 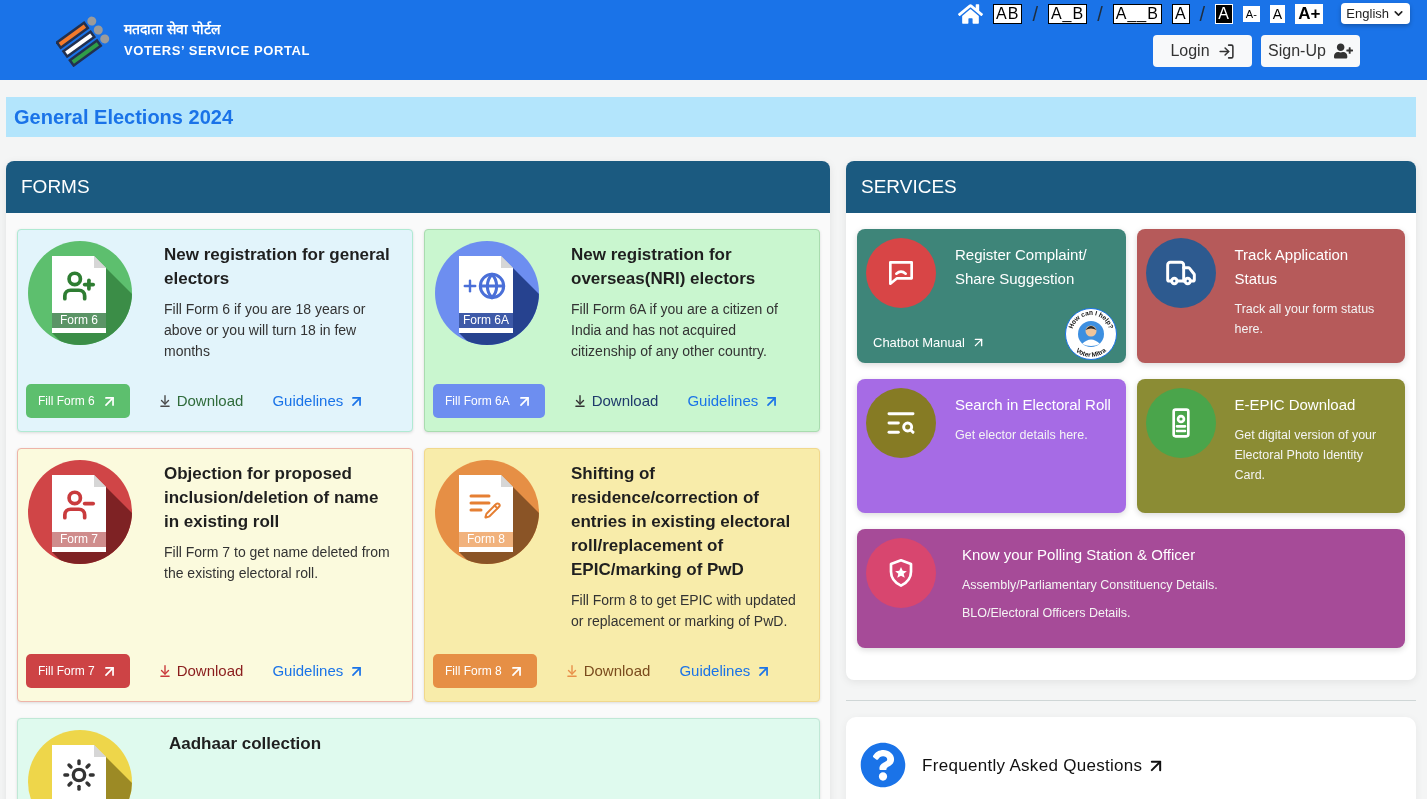 I want to click on service-title: Track Application Status, so click(x=1292, y=267).